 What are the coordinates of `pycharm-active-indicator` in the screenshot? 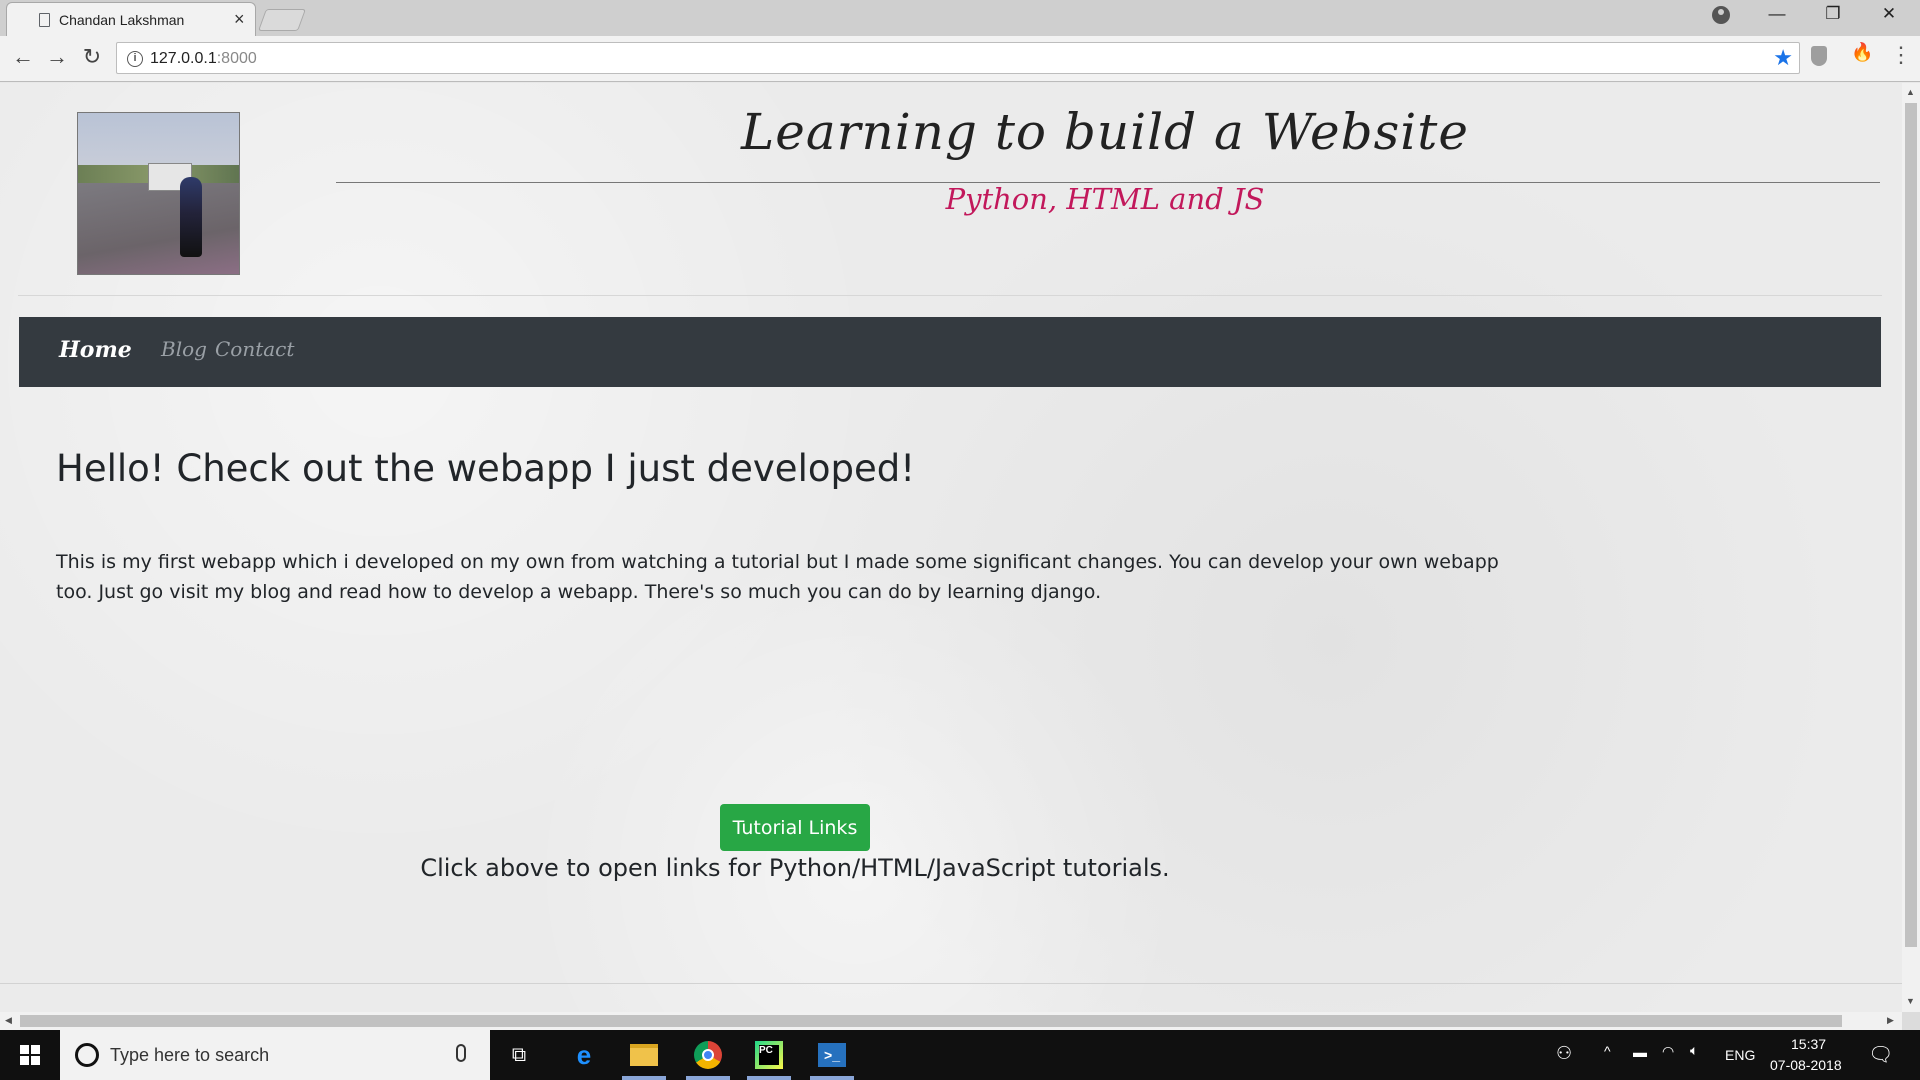 It's located at (769, 1078).